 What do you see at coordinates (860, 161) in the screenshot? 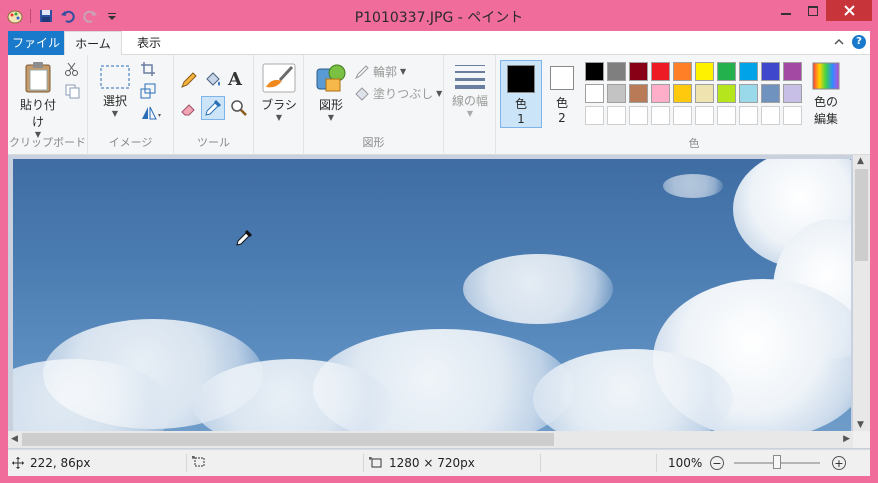
I see `scroll-up-icon: ▲` at bounding box center [860, 161].